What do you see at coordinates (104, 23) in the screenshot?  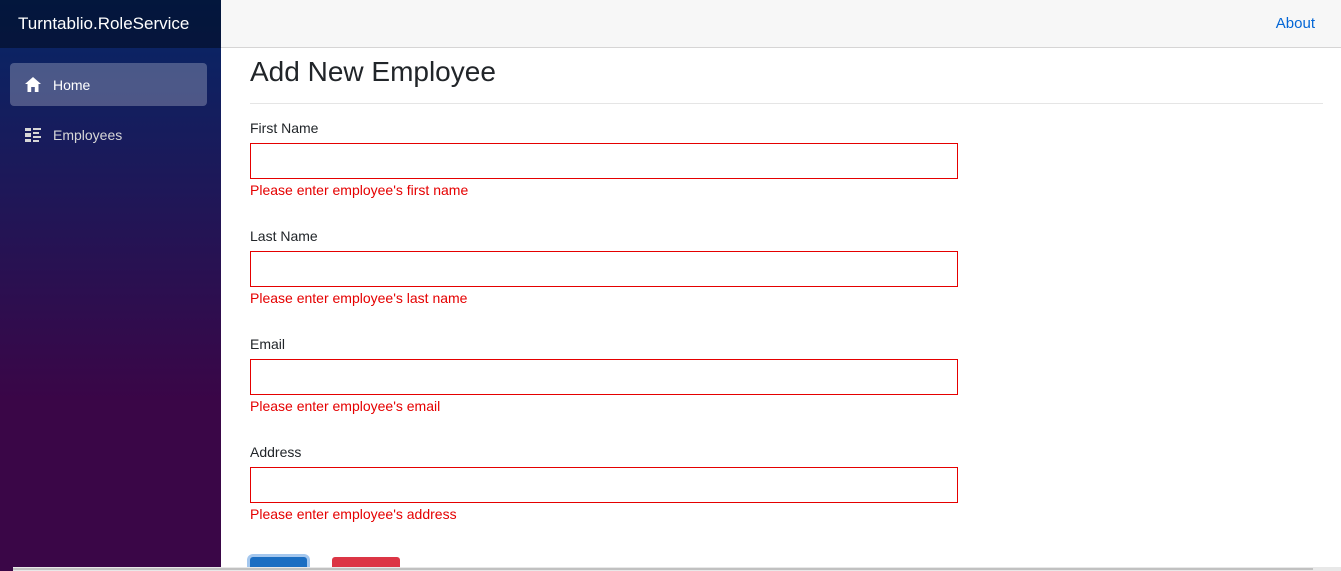 I see `brand-label: Turntablio.RoleService` at bounding box center [104, 23].